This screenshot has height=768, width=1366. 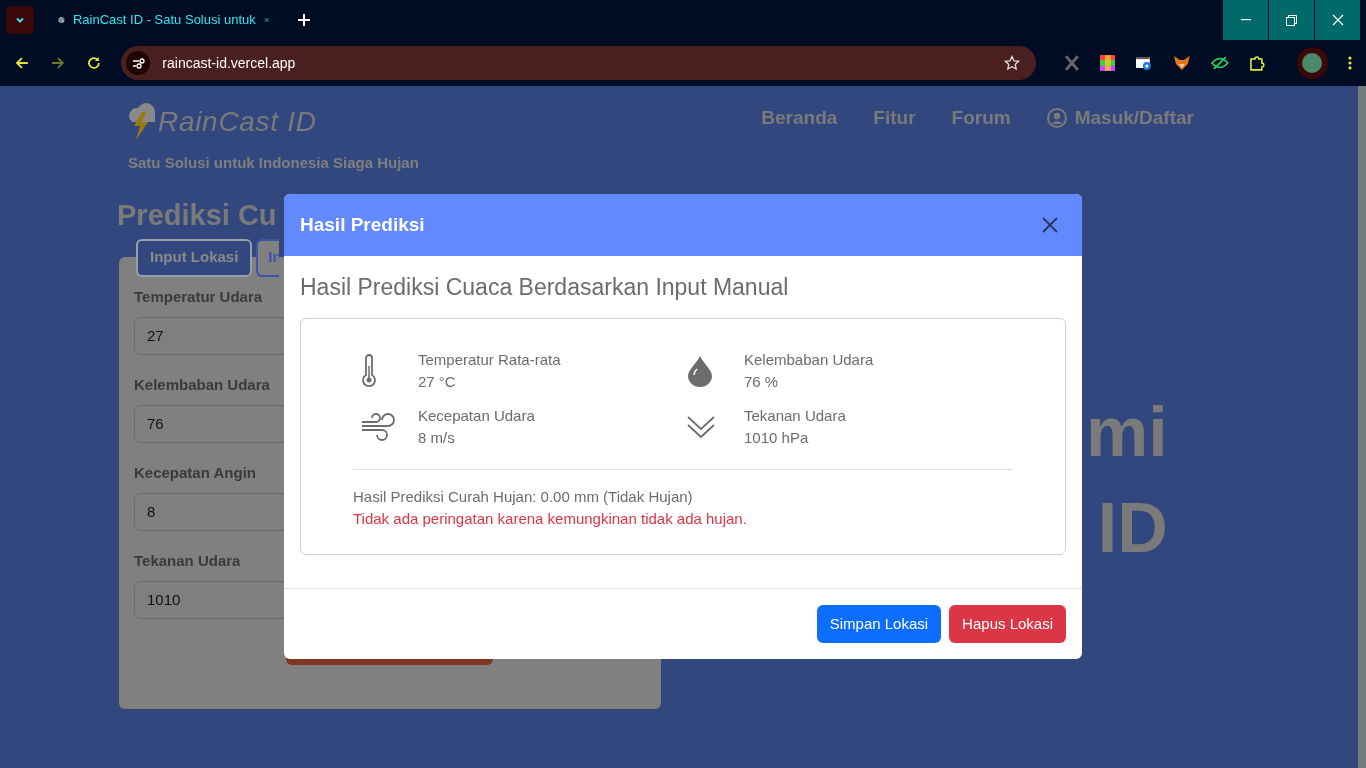 I want to click on warning-message: Tidak ada peringatan karena kemungkinan tidak ada hujan., so click(x=550, y=519).